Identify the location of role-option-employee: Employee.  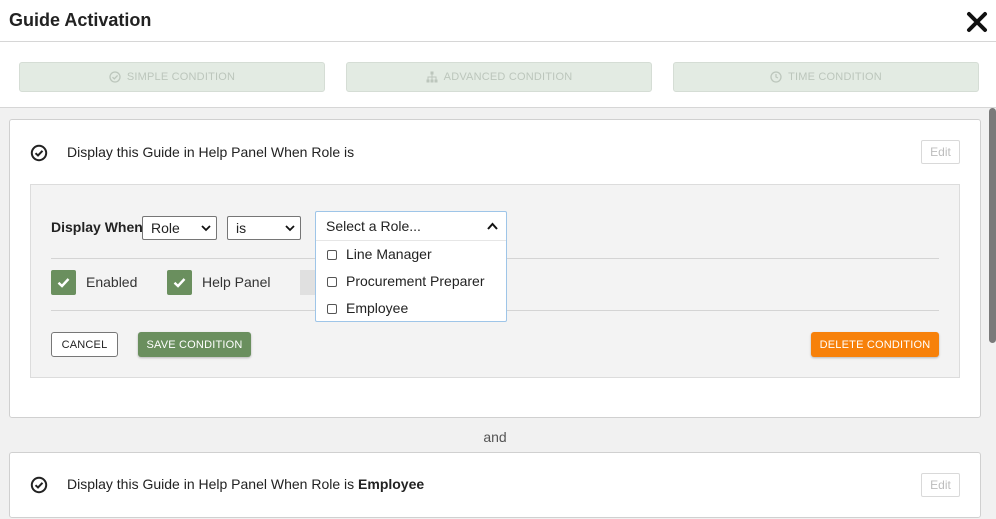
(411, 308).